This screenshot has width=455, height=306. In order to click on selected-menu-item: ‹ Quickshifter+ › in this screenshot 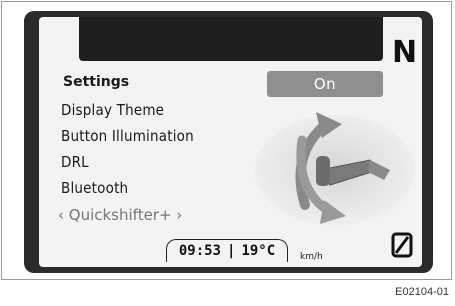, I will do `click(120, 215)`.